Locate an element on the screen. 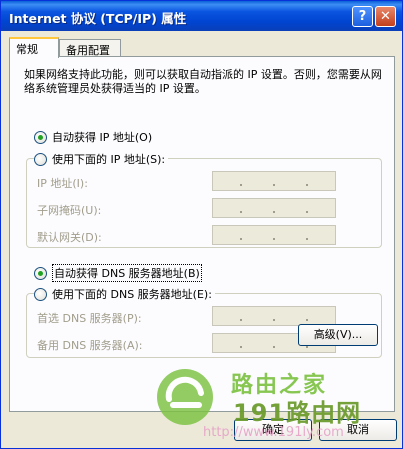 This screenshot has height=449, width=403. tab-alternate-config: 备用配置 is located at coordinates (90, 48).